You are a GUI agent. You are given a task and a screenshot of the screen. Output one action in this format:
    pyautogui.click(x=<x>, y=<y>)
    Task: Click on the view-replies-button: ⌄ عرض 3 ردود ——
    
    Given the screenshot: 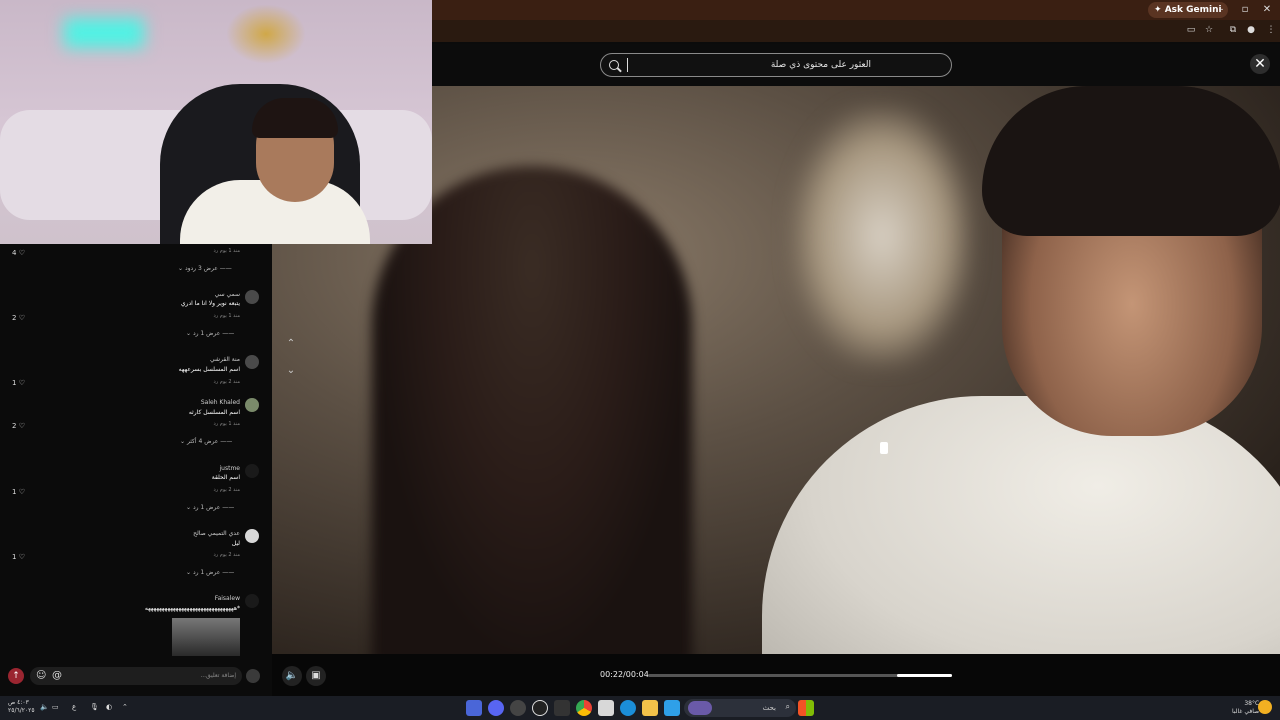 What is the action you would take?
    pyautogui.click(x=205, y=268)
    